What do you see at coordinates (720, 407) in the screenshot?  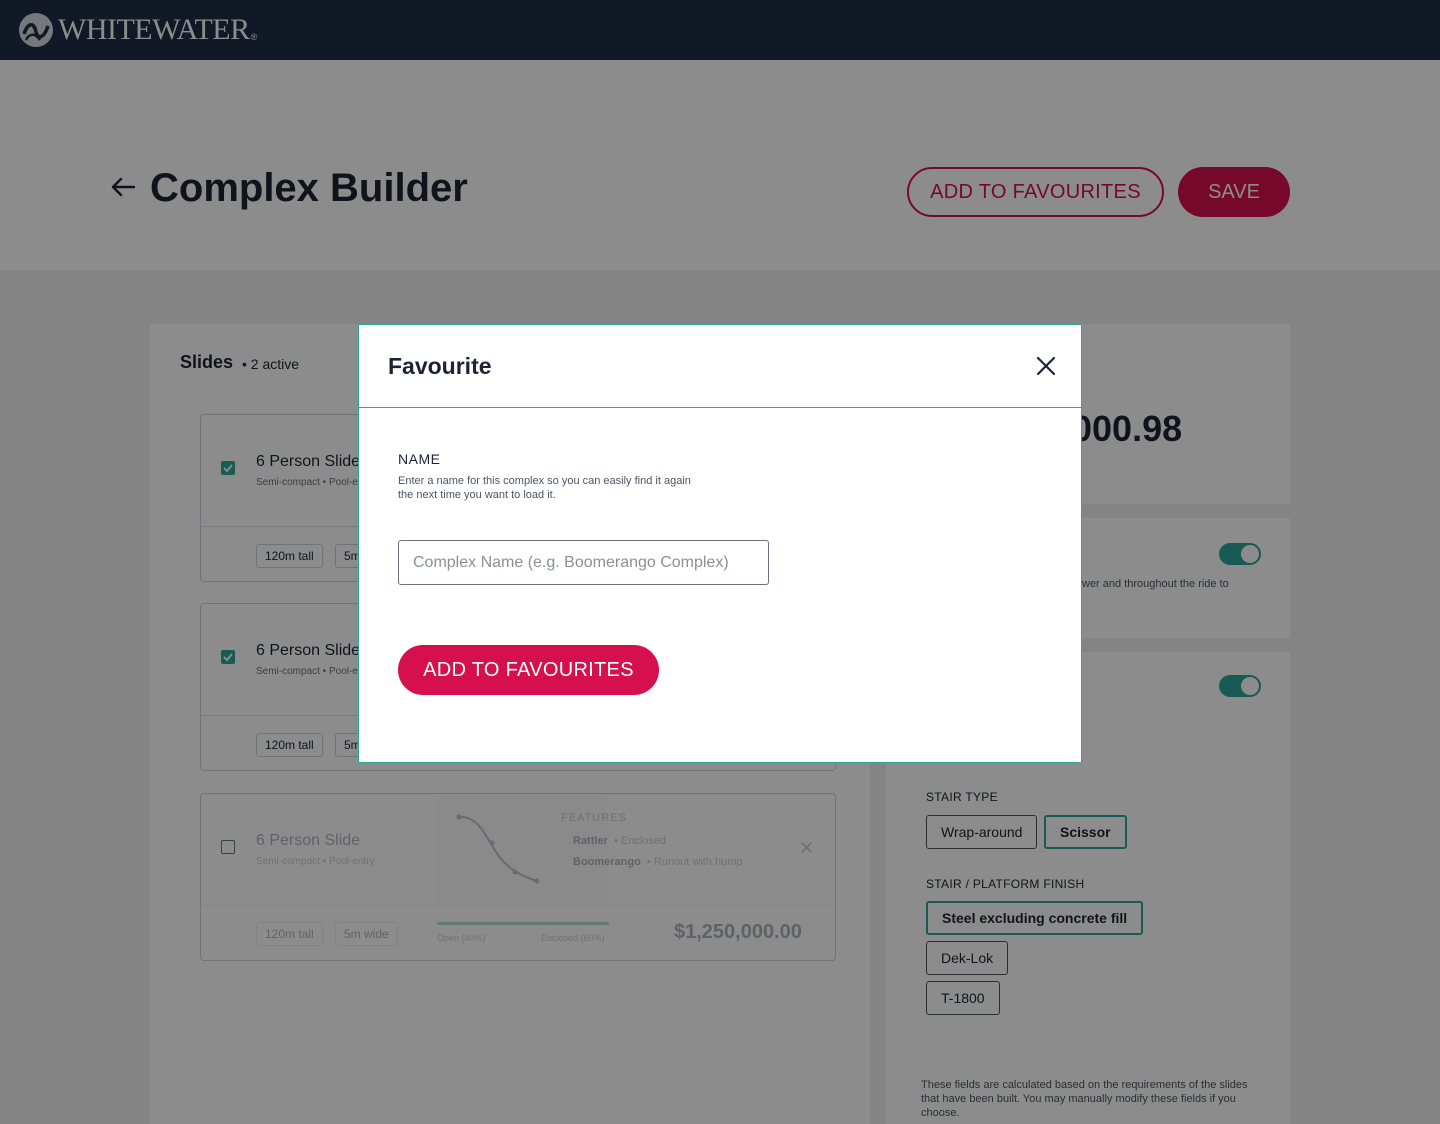 I see `modal-divider` at bounding box center [720, 407].